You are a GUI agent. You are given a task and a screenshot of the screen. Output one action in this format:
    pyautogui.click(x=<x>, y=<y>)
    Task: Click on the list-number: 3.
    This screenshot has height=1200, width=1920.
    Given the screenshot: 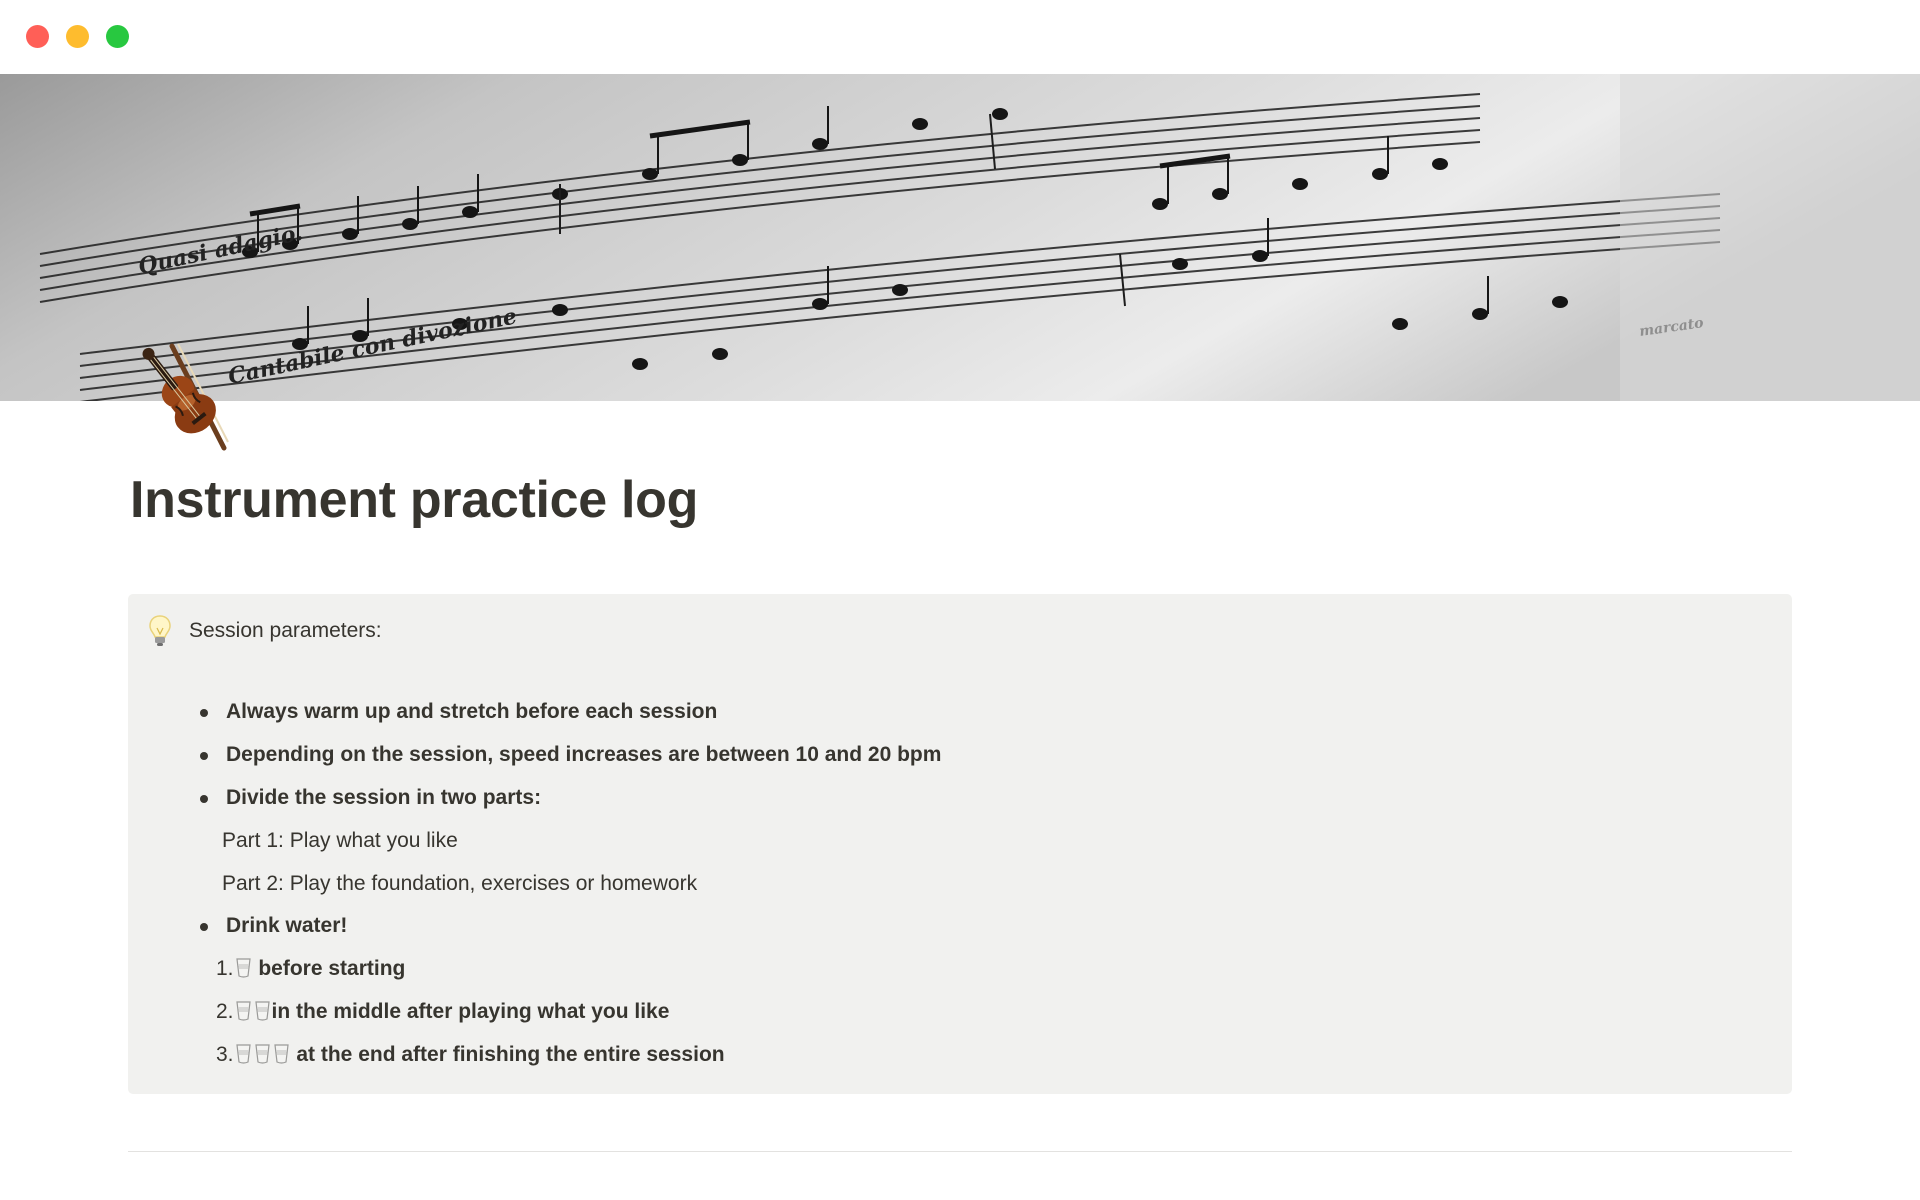 What is the action you would take?
    pyautogui.click(x=225, y=1054)
    